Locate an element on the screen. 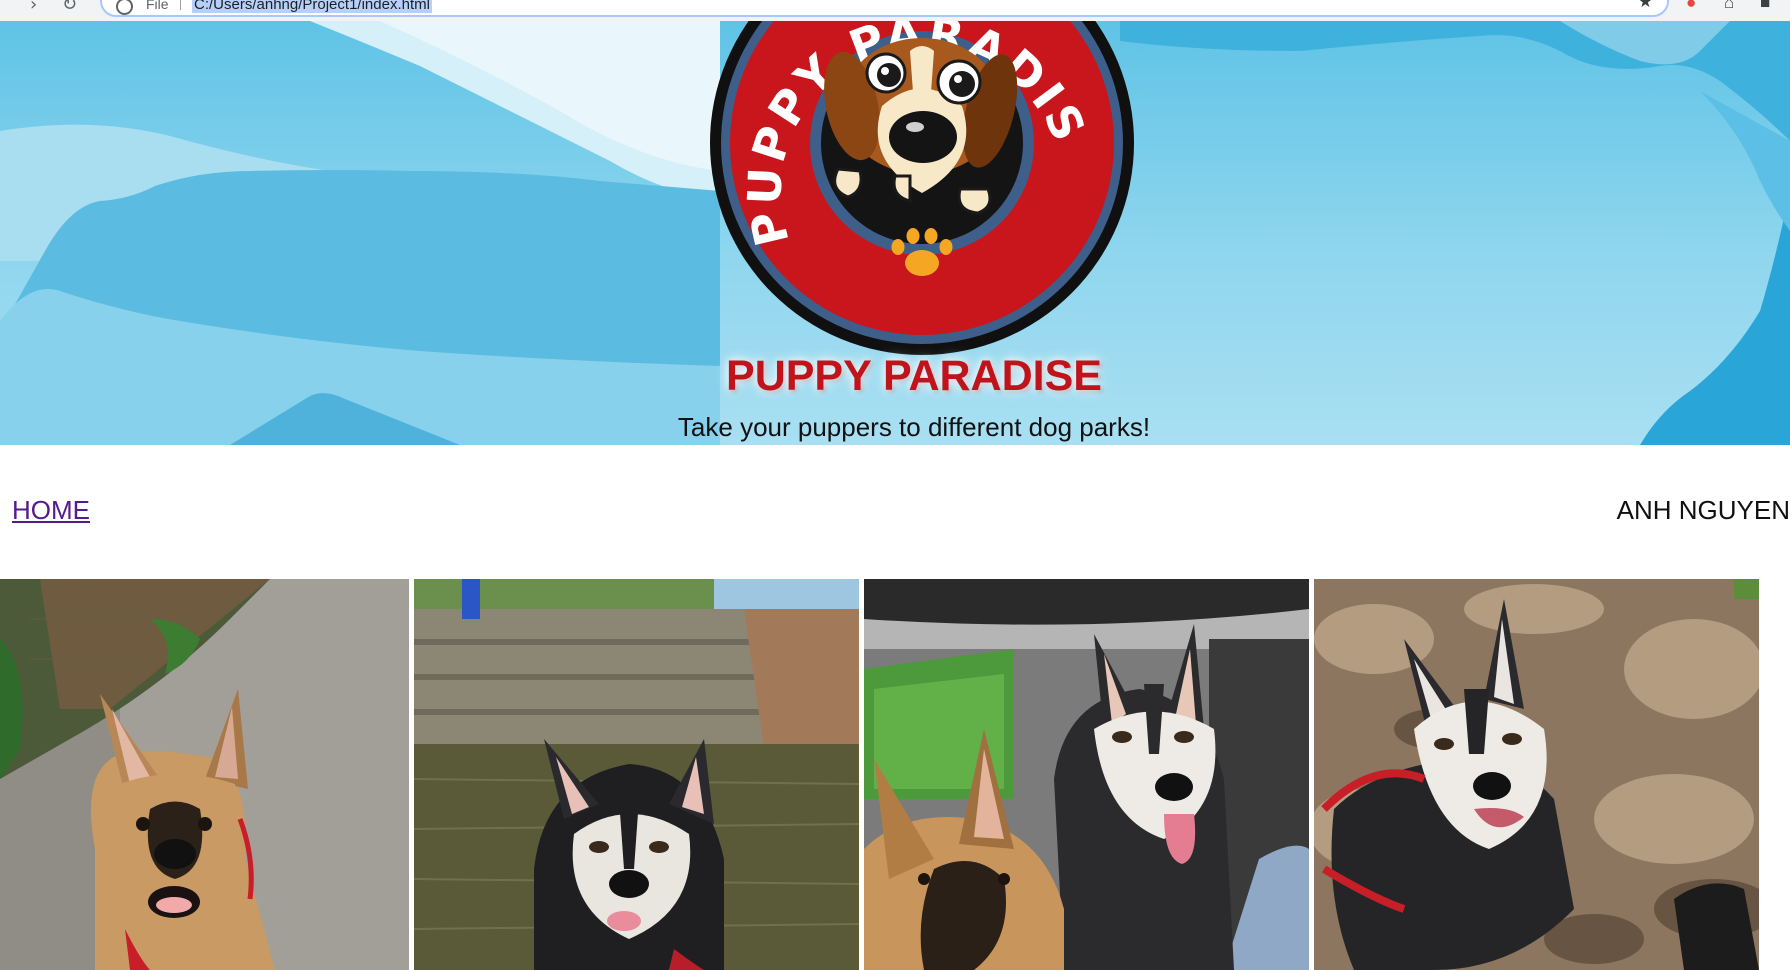  gallery-photo-german-shepherd is located at coordinates (204, 774).